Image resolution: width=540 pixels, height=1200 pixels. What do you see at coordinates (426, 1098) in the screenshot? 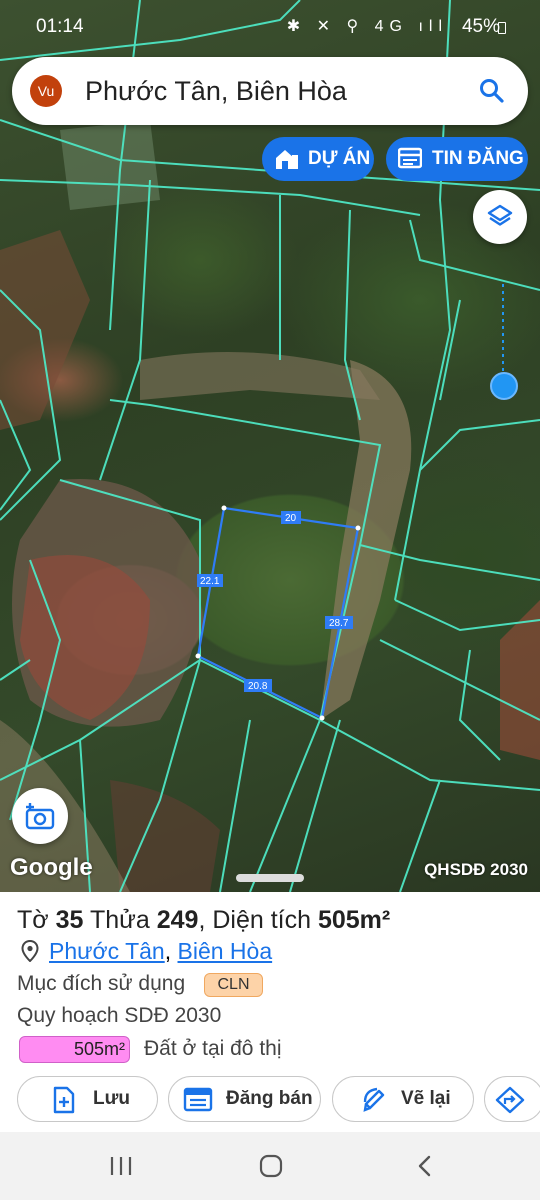
I see `redraw-label: Vẽ lại` at bounding box center [426, 1098].